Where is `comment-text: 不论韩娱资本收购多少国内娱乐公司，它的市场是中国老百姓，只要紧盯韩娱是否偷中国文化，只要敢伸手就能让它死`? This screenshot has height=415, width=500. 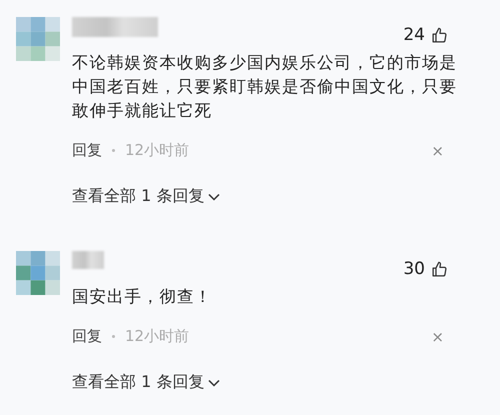
comment-text: 不论韩娱资本收购多少国内娱乐公司，它的市场是中国老百姓，只要紧盯韩娱是否偷中国文化，只要敢伸手就能让它死 is located at coordinates (265, 87).